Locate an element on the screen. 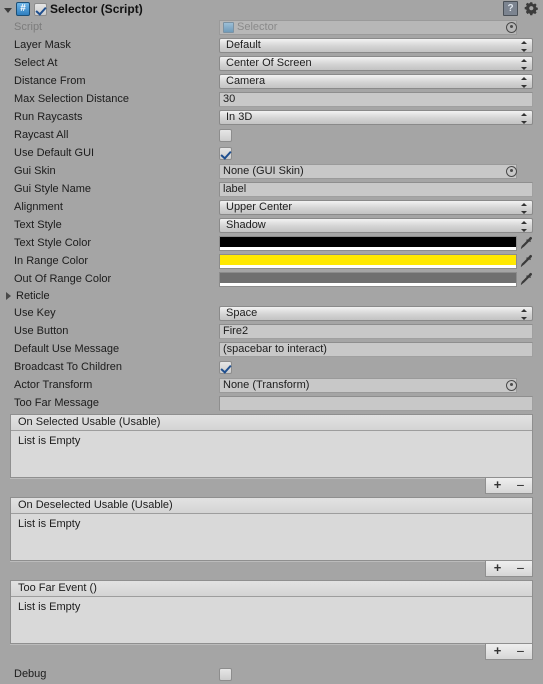 Image resolution: width=543 pixels, height=684 pixels. out-of-range-color-alpha-bar is located at coordinates (368, 284).